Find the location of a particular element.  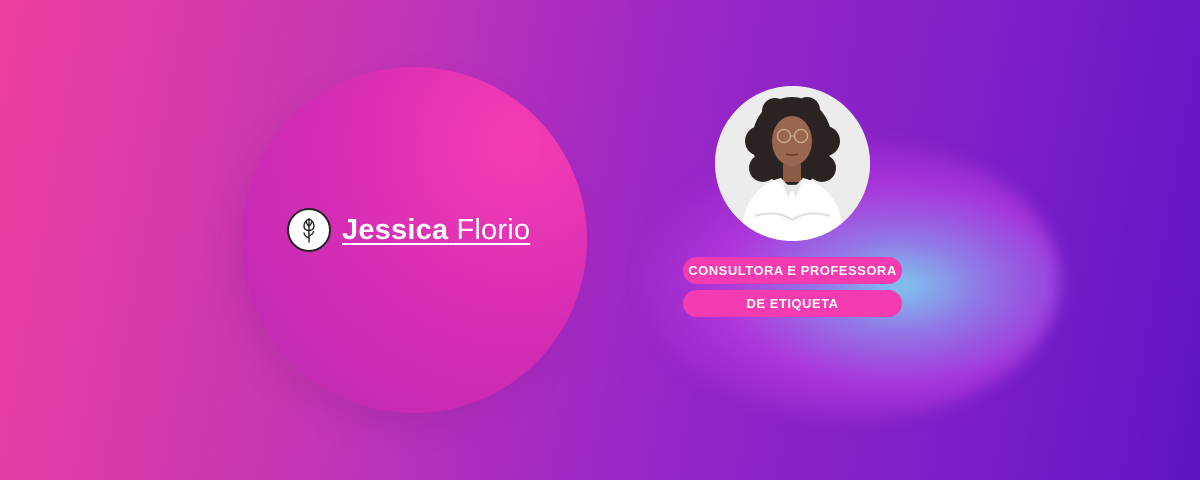

brand-first-name: Jessica is located at coordinates (395, 229).